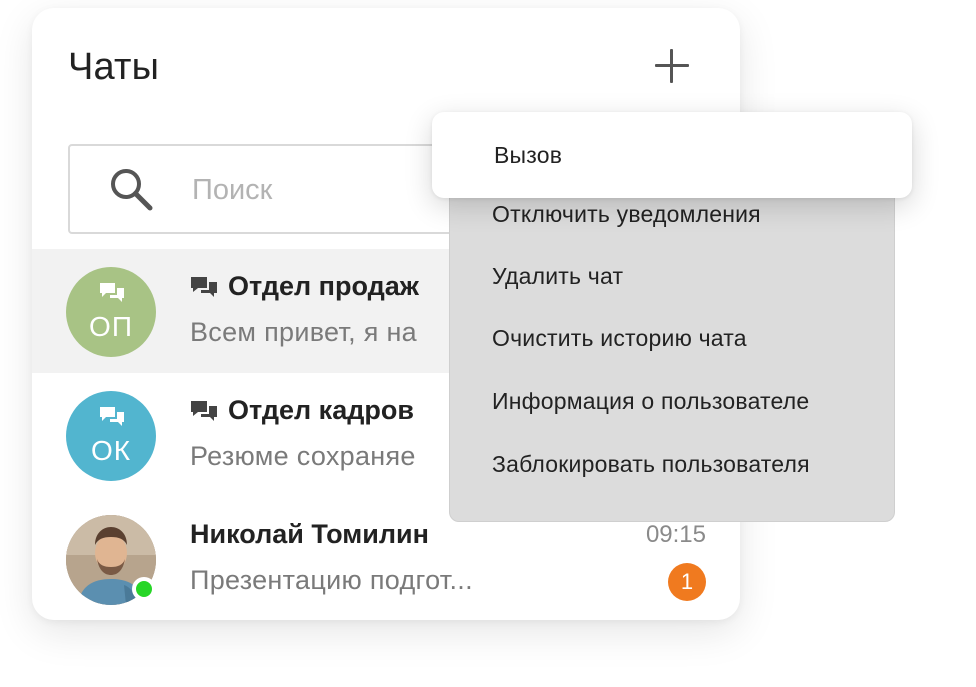 Image resolution: width=976 pixels, height=687 pixels. I want to click on avatar-initials: ОП, so click(111, 326).